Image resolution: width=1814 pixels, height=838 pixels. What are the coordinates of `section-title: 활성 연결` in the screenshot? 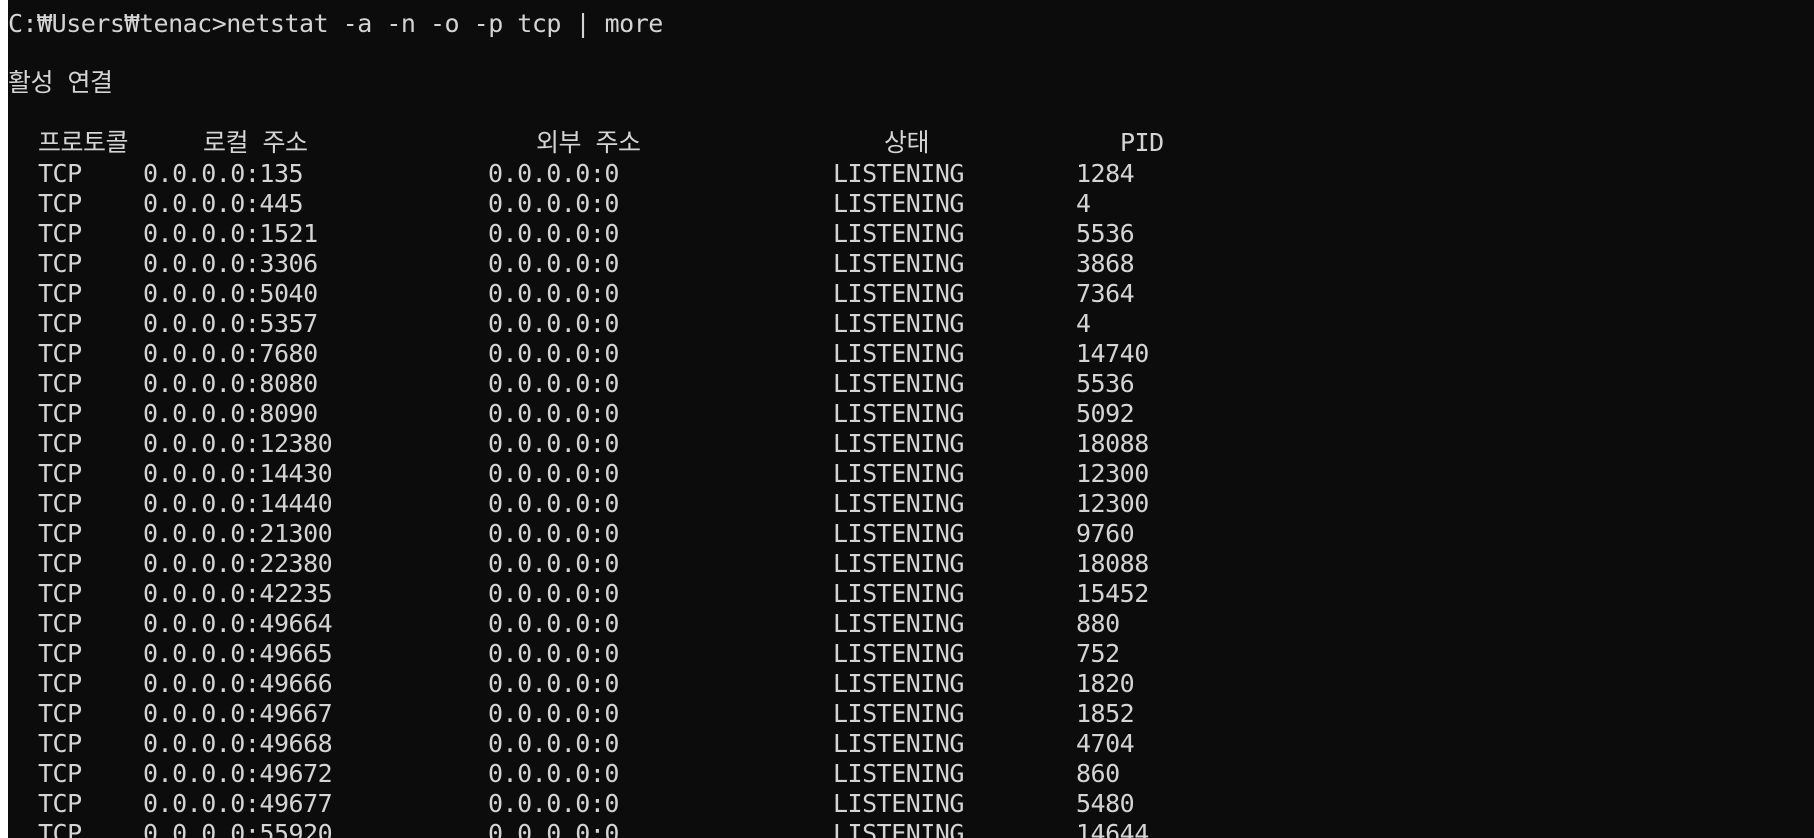 It's located at (60, 82).